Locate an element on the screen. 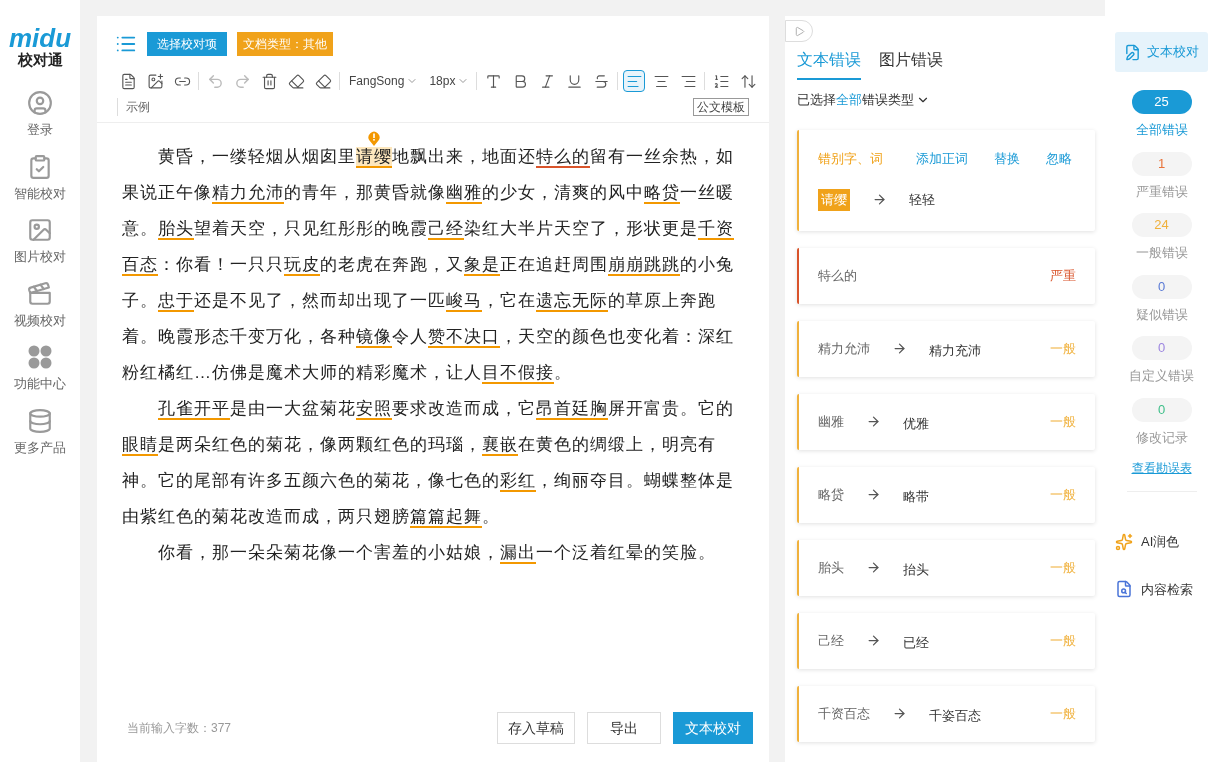 The width and height of the screenshot is (1218, 762). nav-item: 功能中心 is located at coordinates (40, 369).